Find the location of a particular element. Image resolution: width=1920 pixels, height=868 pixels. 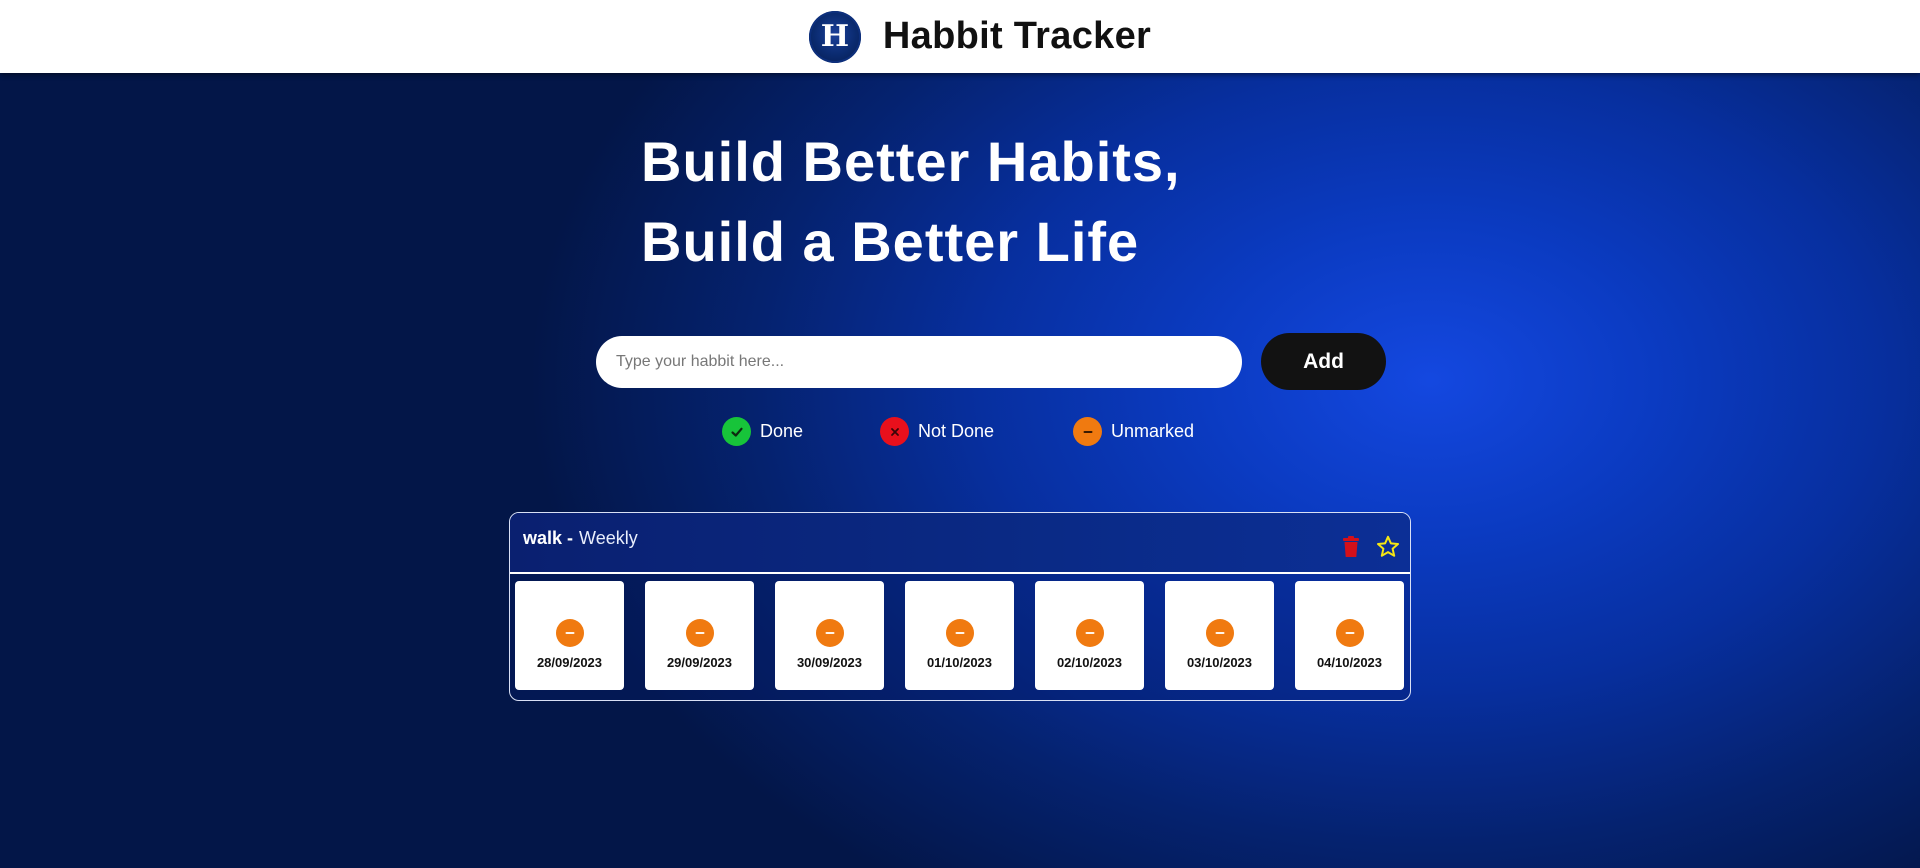

day-tile: 30/09/2023 is located at coordinates (829, 635).